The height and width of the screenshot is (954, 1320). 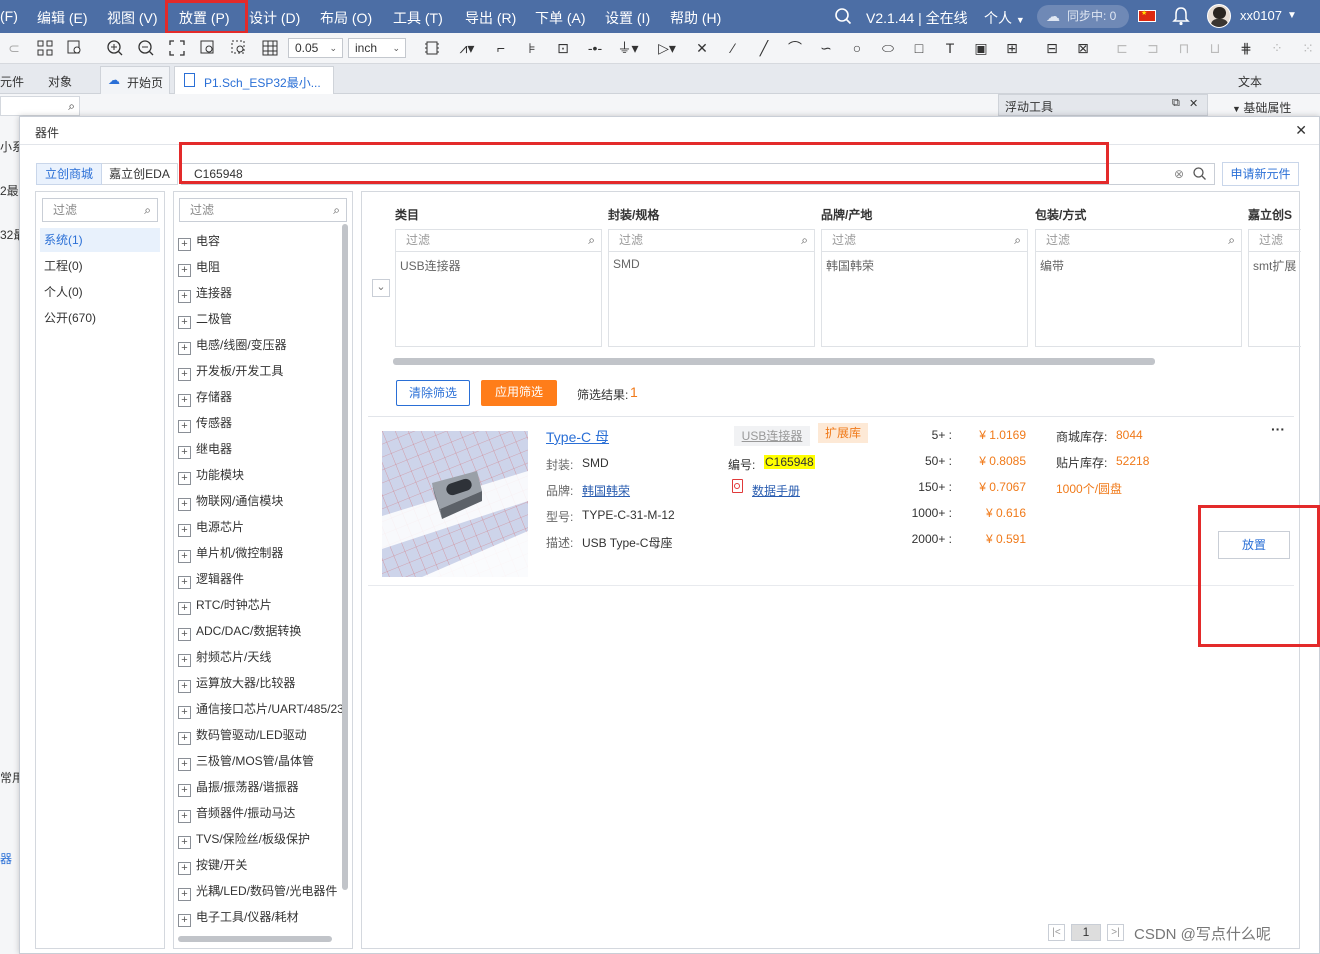 What do you see at coordinates (519, 393) in the screenshot?
I see `apply-filter-button: 应用筛选` at bounding box center [519, 393].